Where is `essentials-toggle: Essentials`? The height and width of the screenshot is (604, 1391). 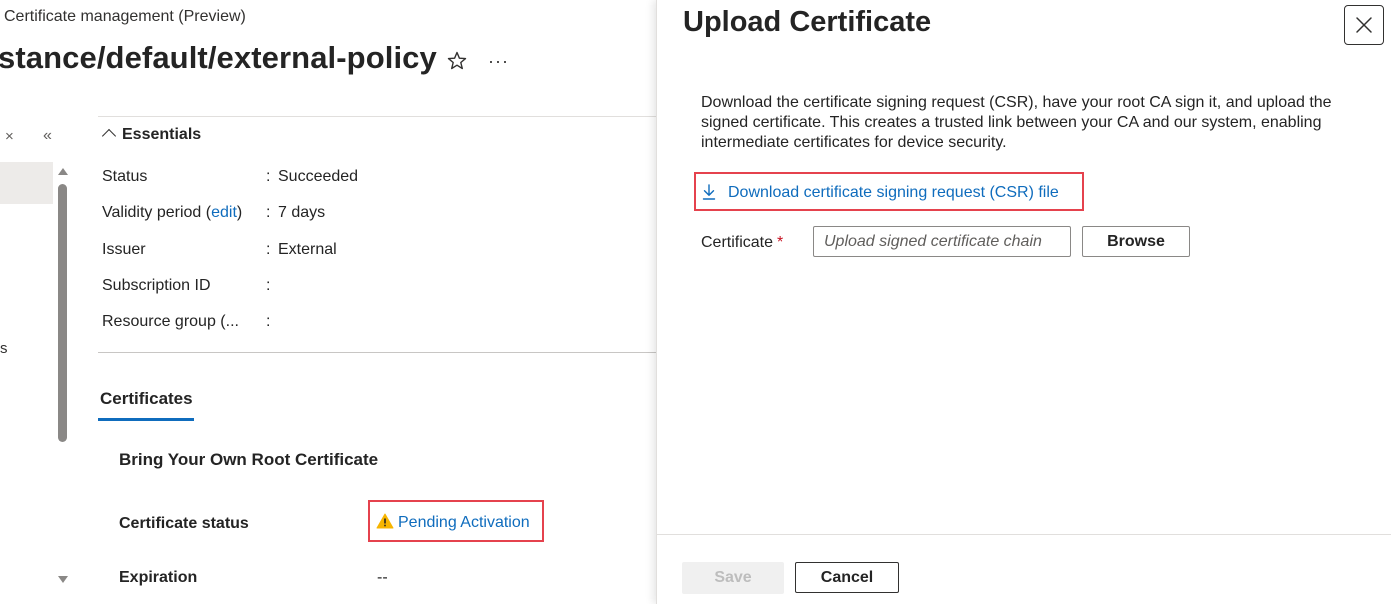 essentials-toggle: Essentials is located at coordinates (151, 135).